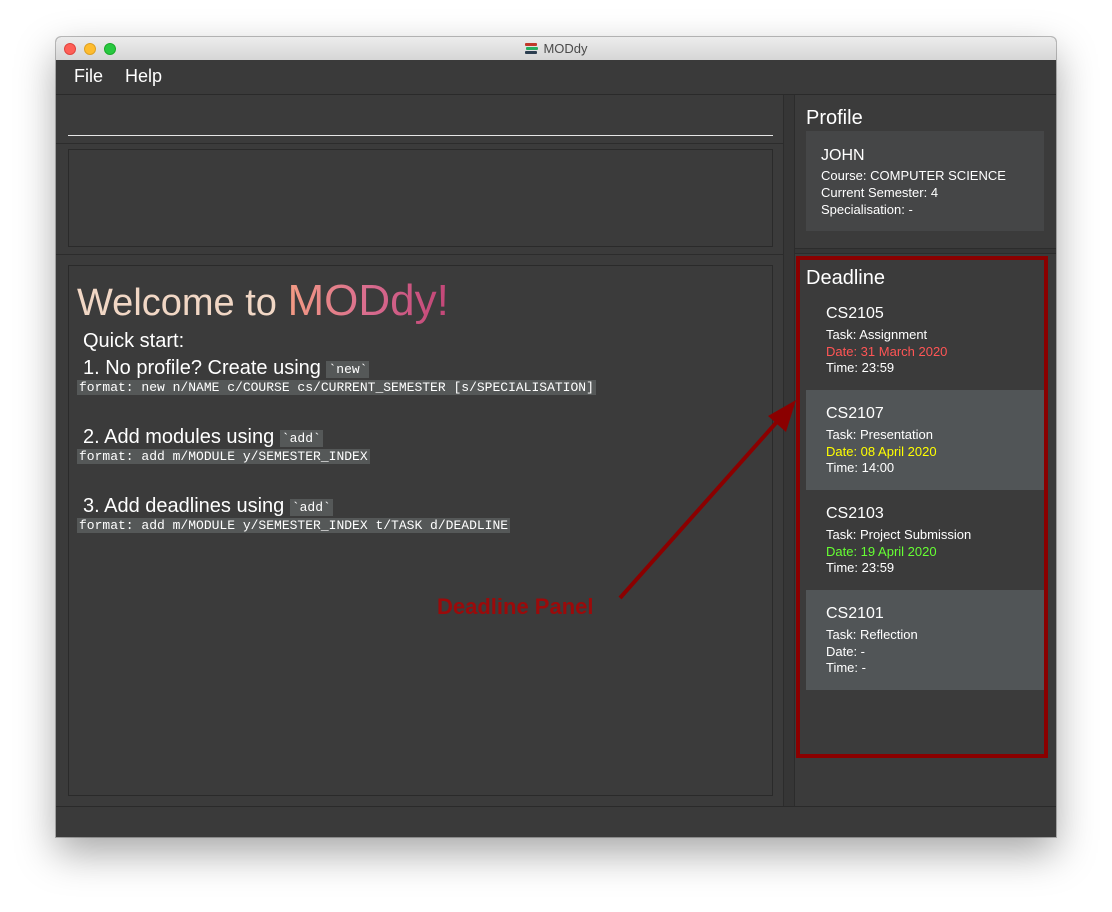 This screenshot has height=912, width=1112. I want to click on profile-title: Profile, so click(834, 118).